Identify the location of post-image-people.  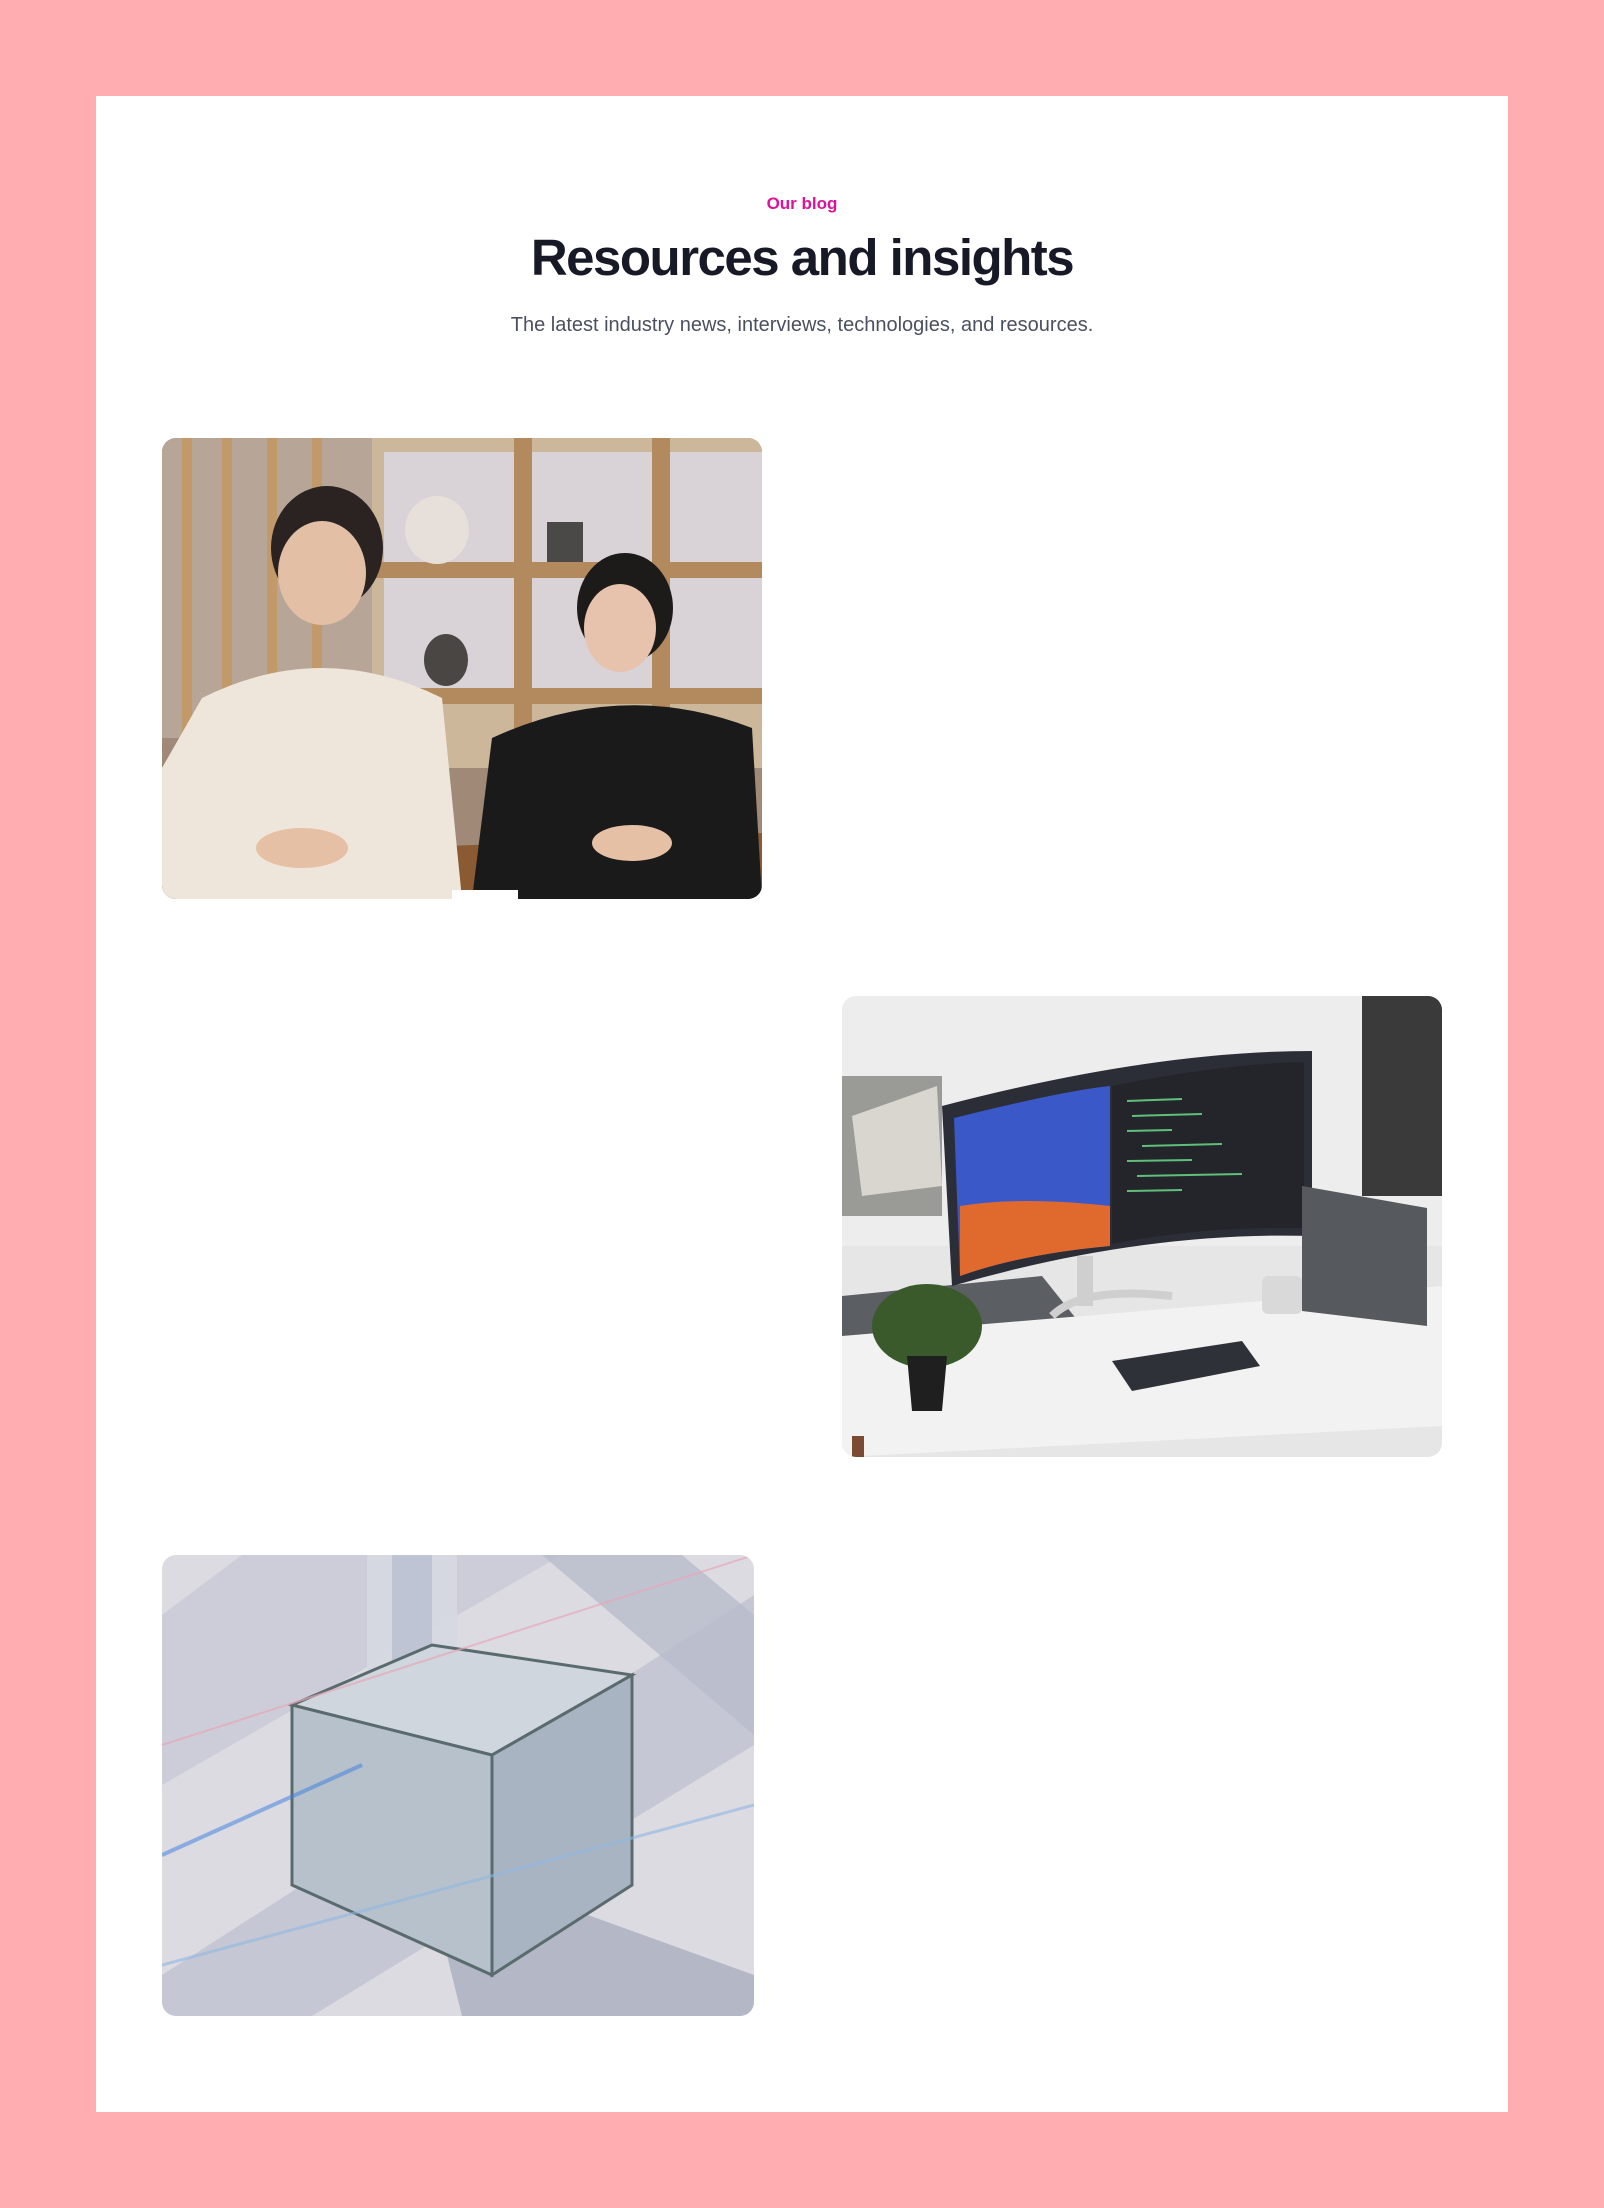
(462, 668).